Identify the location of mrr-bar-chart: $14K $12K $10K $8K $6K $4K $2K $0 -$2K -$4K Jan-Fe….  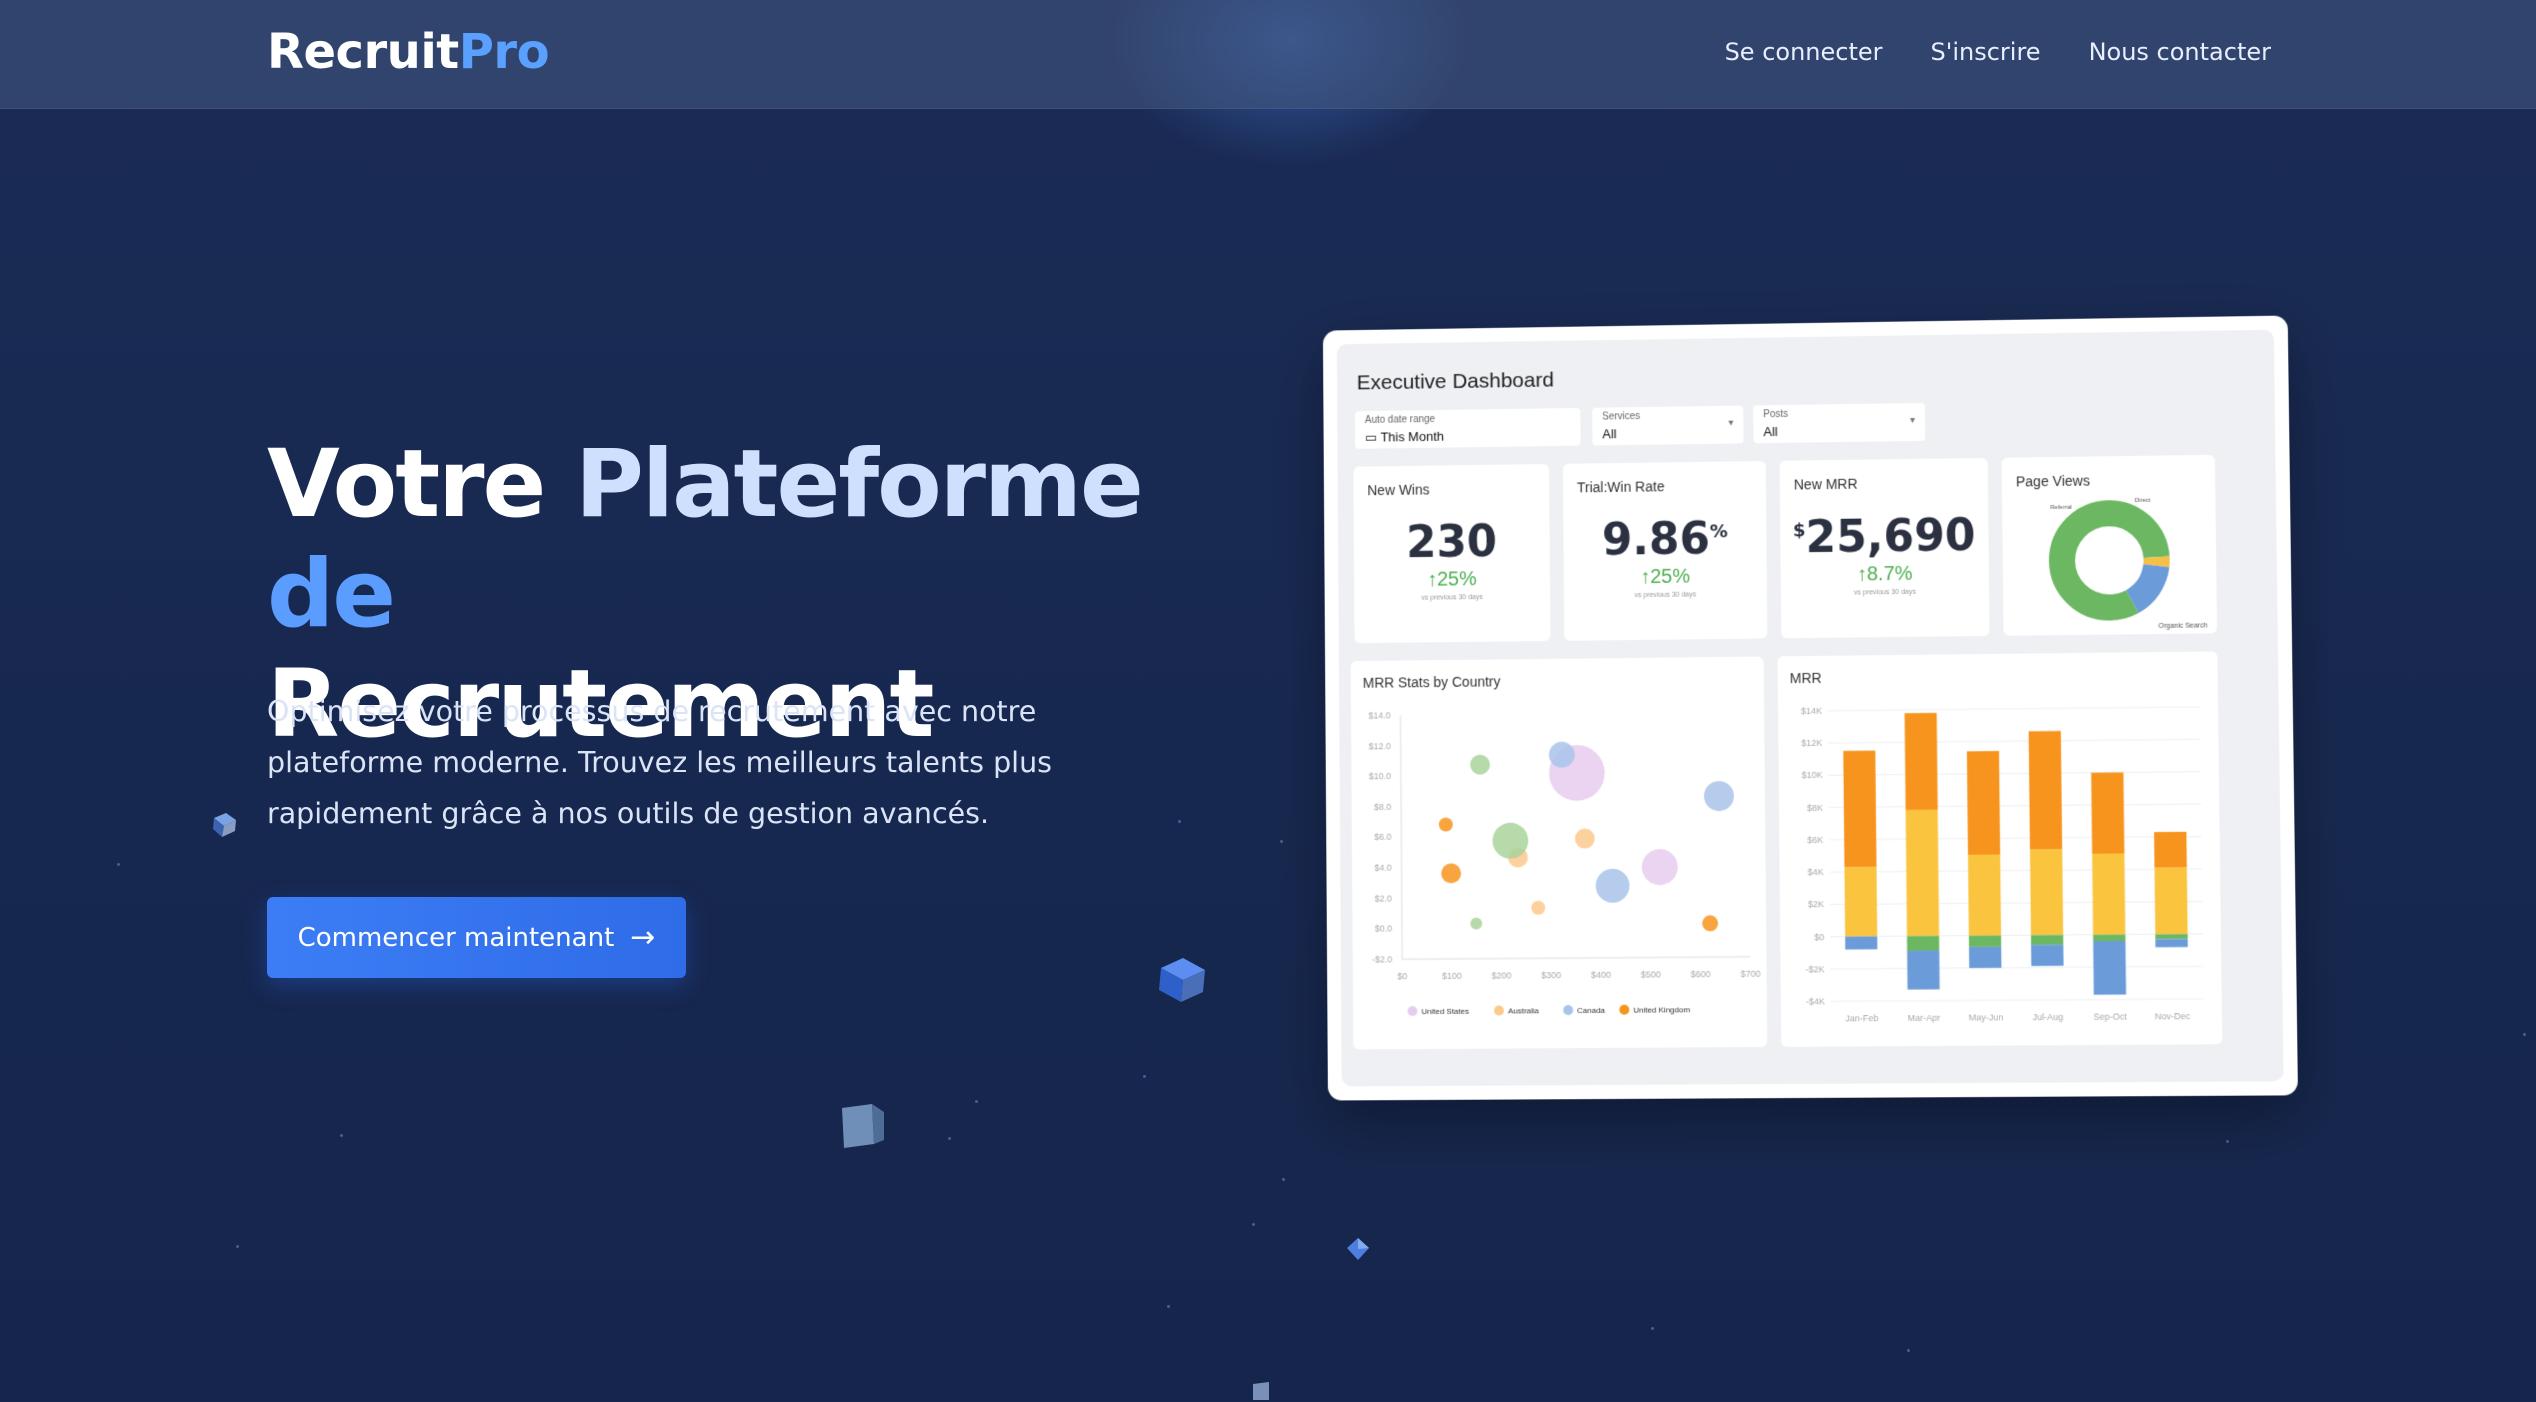
(2012, 837).